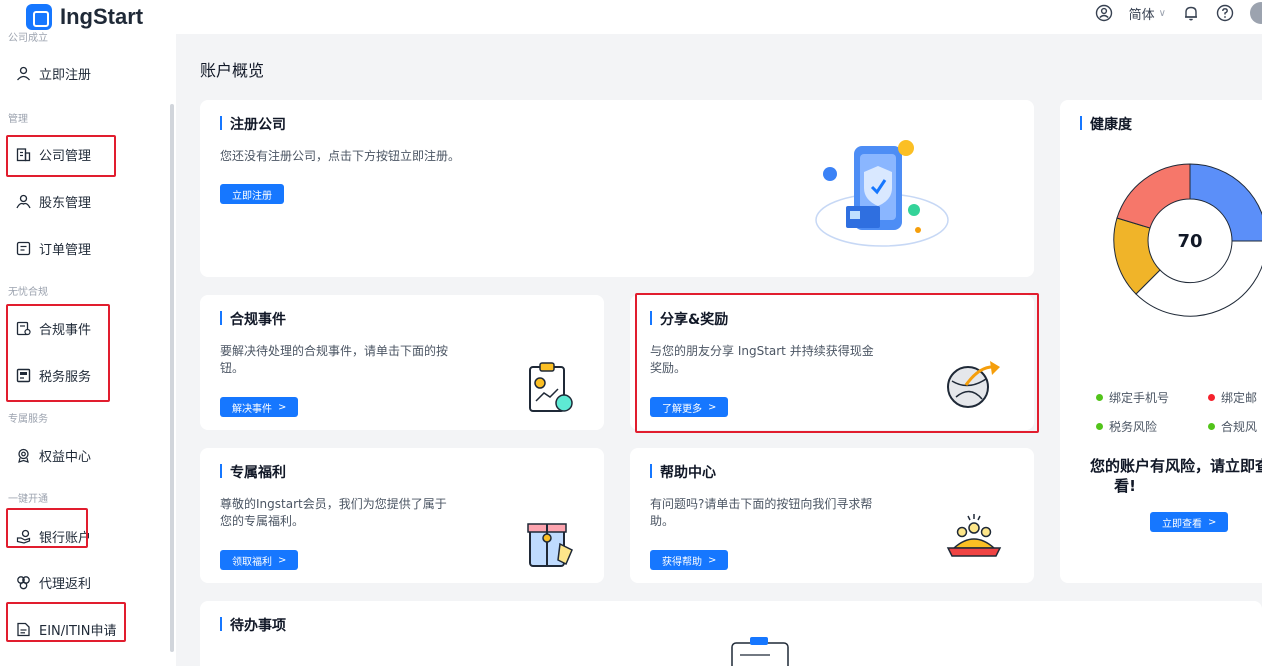 Image resolution: width=1262 pixels, height=666 pixels. What do you see at coordinates (65, 75) in the screenshot?
I see `sidebar-item-label: 立即注册` at bounding box center [65, 75].